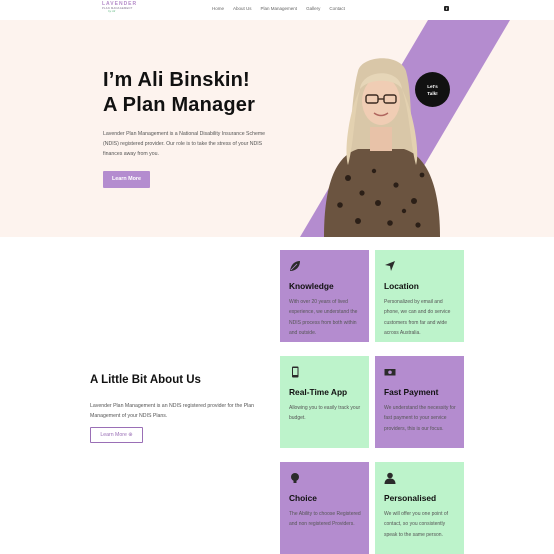 The height and width of the screenshot is (554, 554). I want to click on card-title: Location, so click(401, 286).